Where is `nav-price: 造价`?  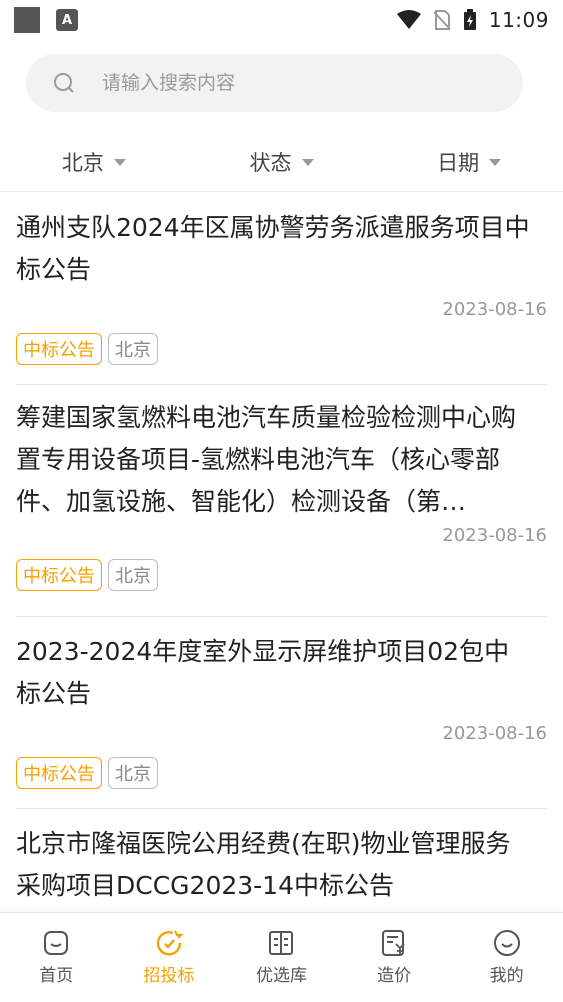 nav-price: 造价 is located at coordinates (394, 957).